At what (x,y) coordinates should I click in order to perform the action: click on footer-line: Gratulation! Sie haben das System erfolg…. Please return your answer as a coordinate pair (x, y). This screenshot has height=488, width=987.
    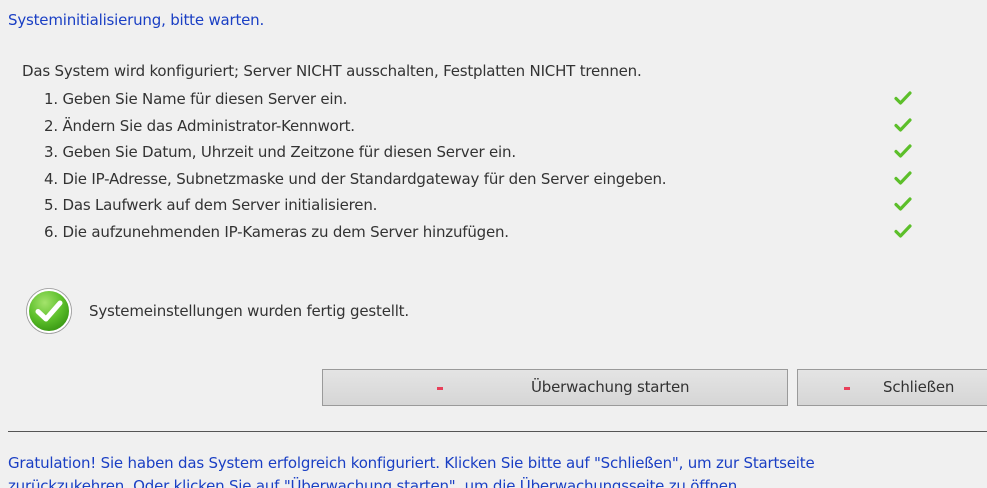
    Looking at the image, I should click on (411, 463).